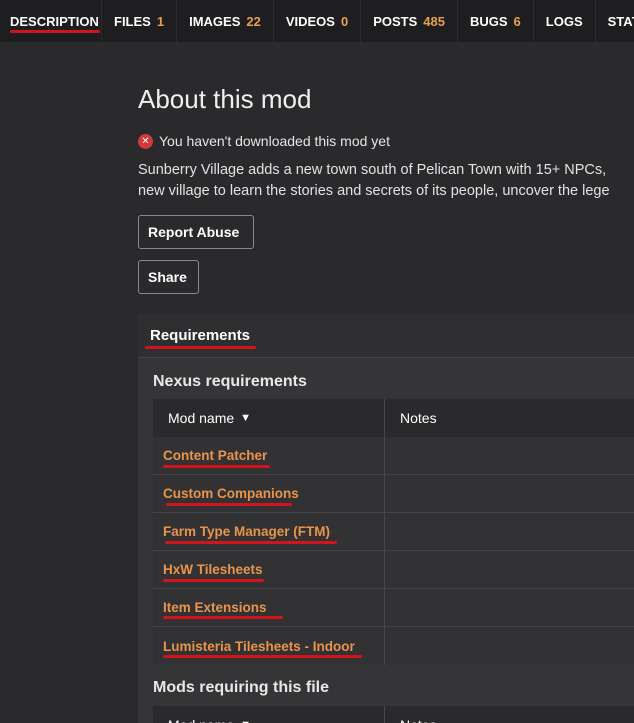 The height and width of the screenshot is (723, 634). I want to click on nexus-requirements-title: Nexus requirements, so click(230, 381).